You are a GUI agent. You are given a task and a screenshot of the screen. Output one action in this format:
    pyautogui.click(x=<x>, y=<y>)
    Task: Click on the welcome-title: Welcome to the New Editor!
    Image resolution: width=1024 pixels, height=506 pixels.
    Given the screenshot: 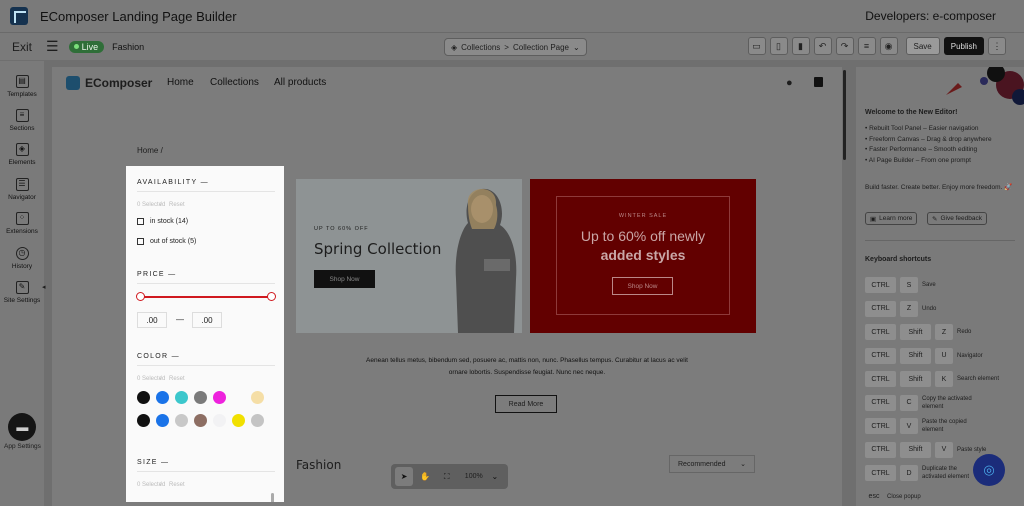 What is the action you would take?
    pyautogui.click(x=911, y=112)
    